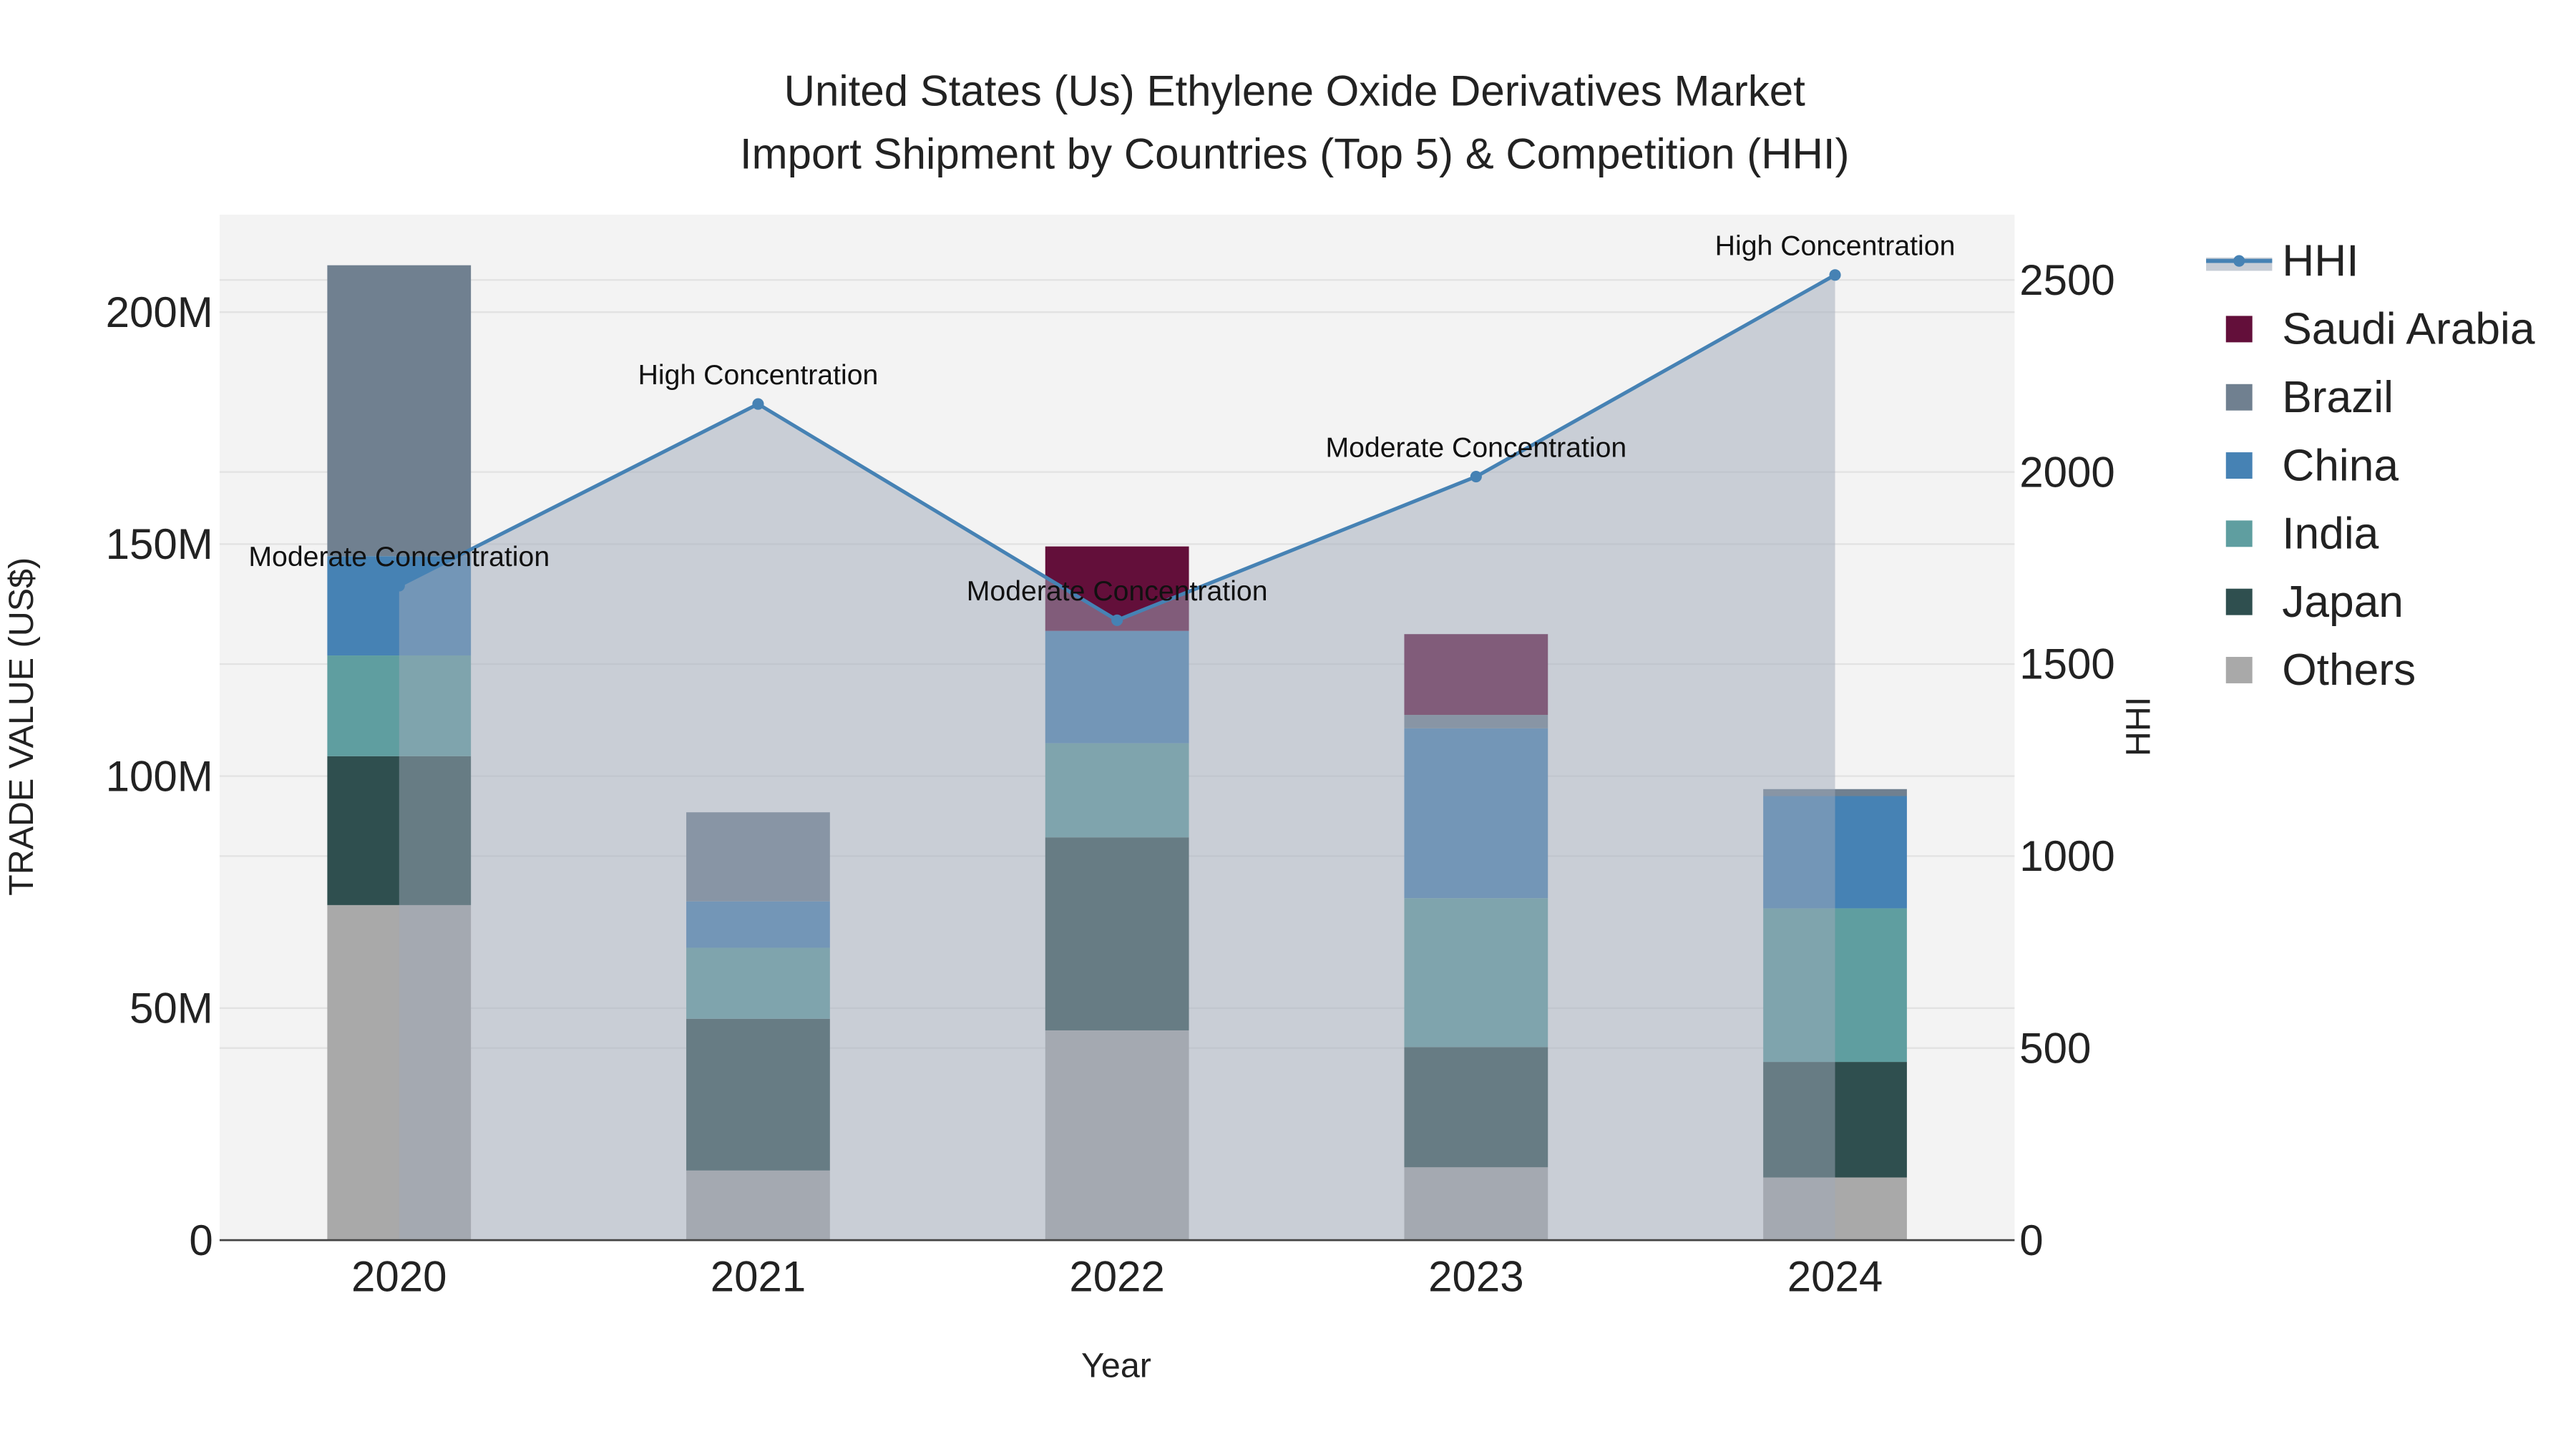 The height and width of the screenshot is (1449, 2576). Describe the element at coordinates (171, 1009) in the screenshot. I see `y-tick-label: 50M` at that location.